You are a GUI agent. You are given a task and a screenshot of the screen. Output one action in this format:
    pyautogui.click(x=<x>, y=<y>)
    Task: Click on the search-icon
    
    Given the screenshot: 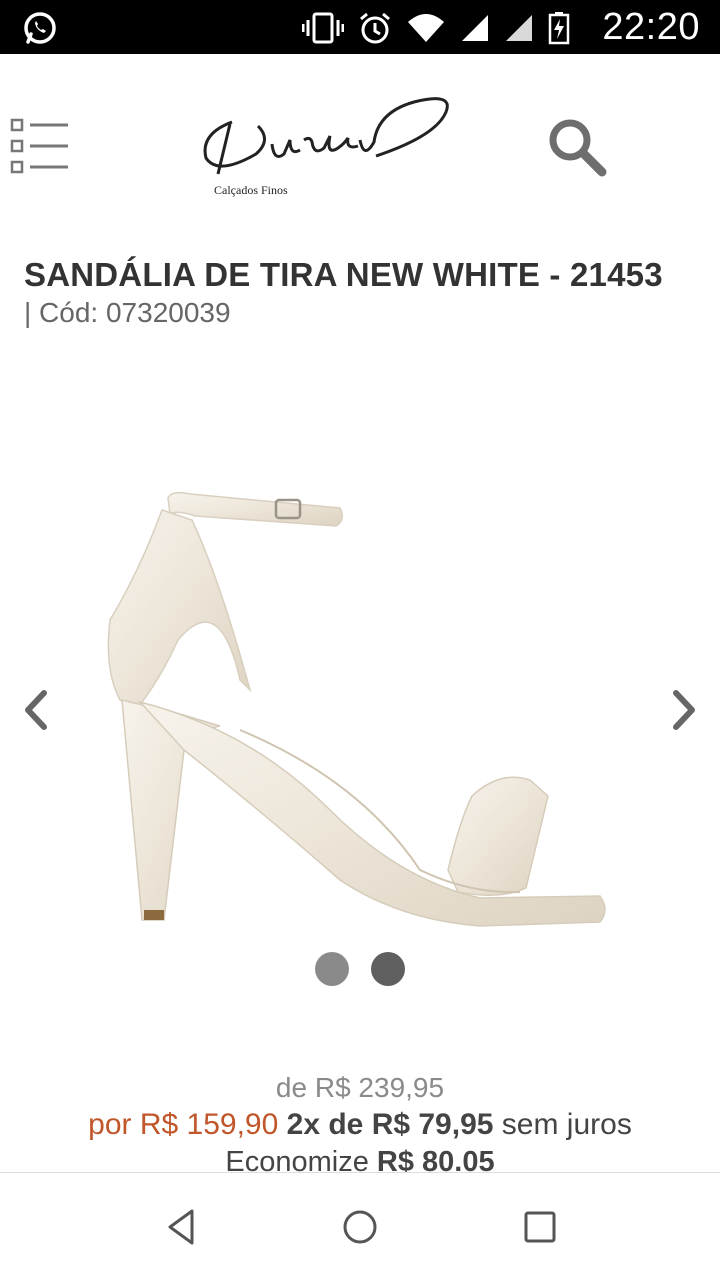 What is the action you would take?
    pyautogui.click(x=576, y=146)
    